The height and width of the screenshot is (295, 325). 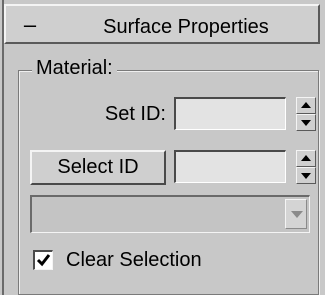 I want to click on dropdown-selected-value, so click(x=158, y=214).